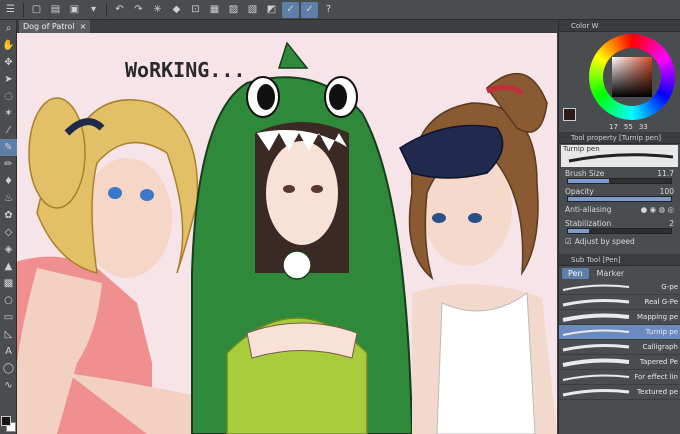 Image resolution: width=680 pixels, height=434 pixels. What do you see at coordinates (613, 127) in the screenshot?
I see `color-value-h: 17` at bounding box center [613, 127].